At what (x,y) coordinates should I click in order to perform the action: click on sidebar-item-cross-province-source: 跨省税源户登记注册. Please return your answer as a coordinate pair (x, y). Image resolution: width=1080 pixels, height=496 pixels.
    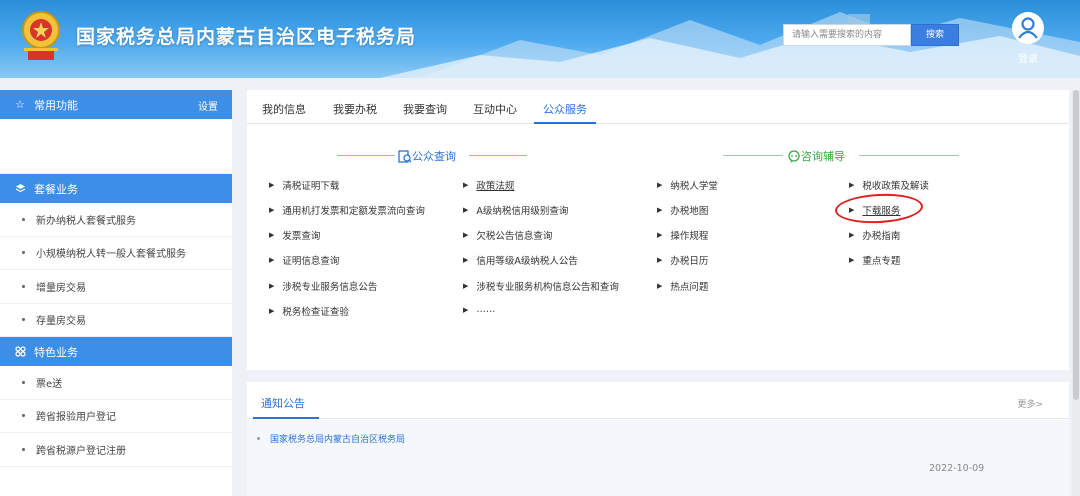
    Looking at the image, I should click on (116, 450).